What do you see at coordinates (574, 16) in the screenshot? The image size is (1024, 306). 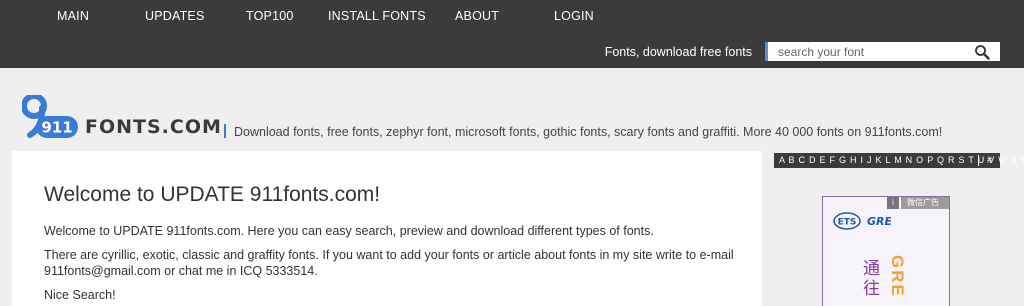 I see `nav-login: LOGIN` at bounding box center [574, 16].